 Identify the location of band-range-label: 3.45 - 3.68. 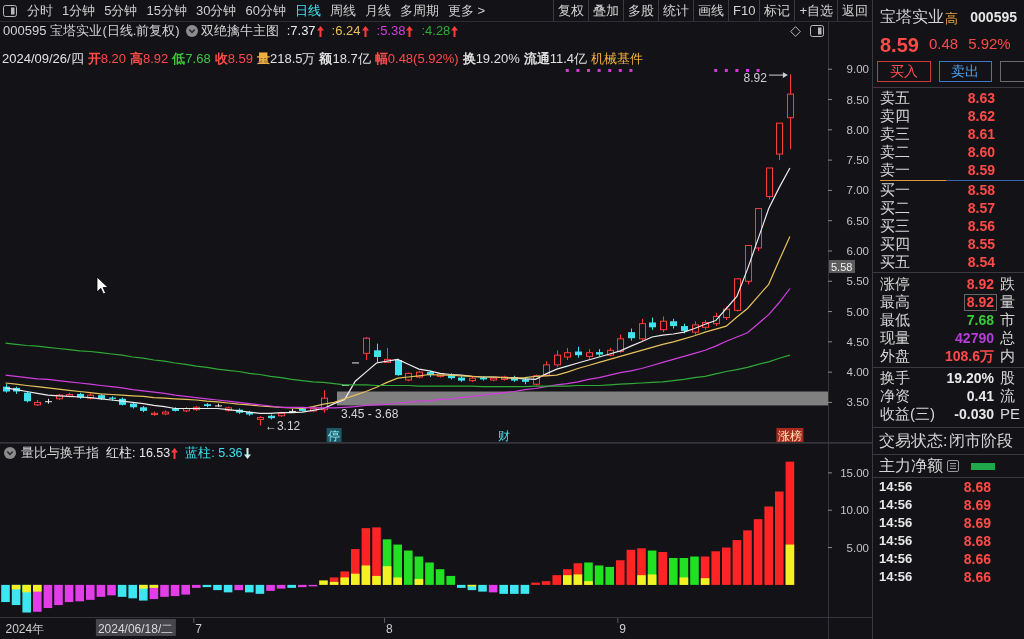
(370, 413).